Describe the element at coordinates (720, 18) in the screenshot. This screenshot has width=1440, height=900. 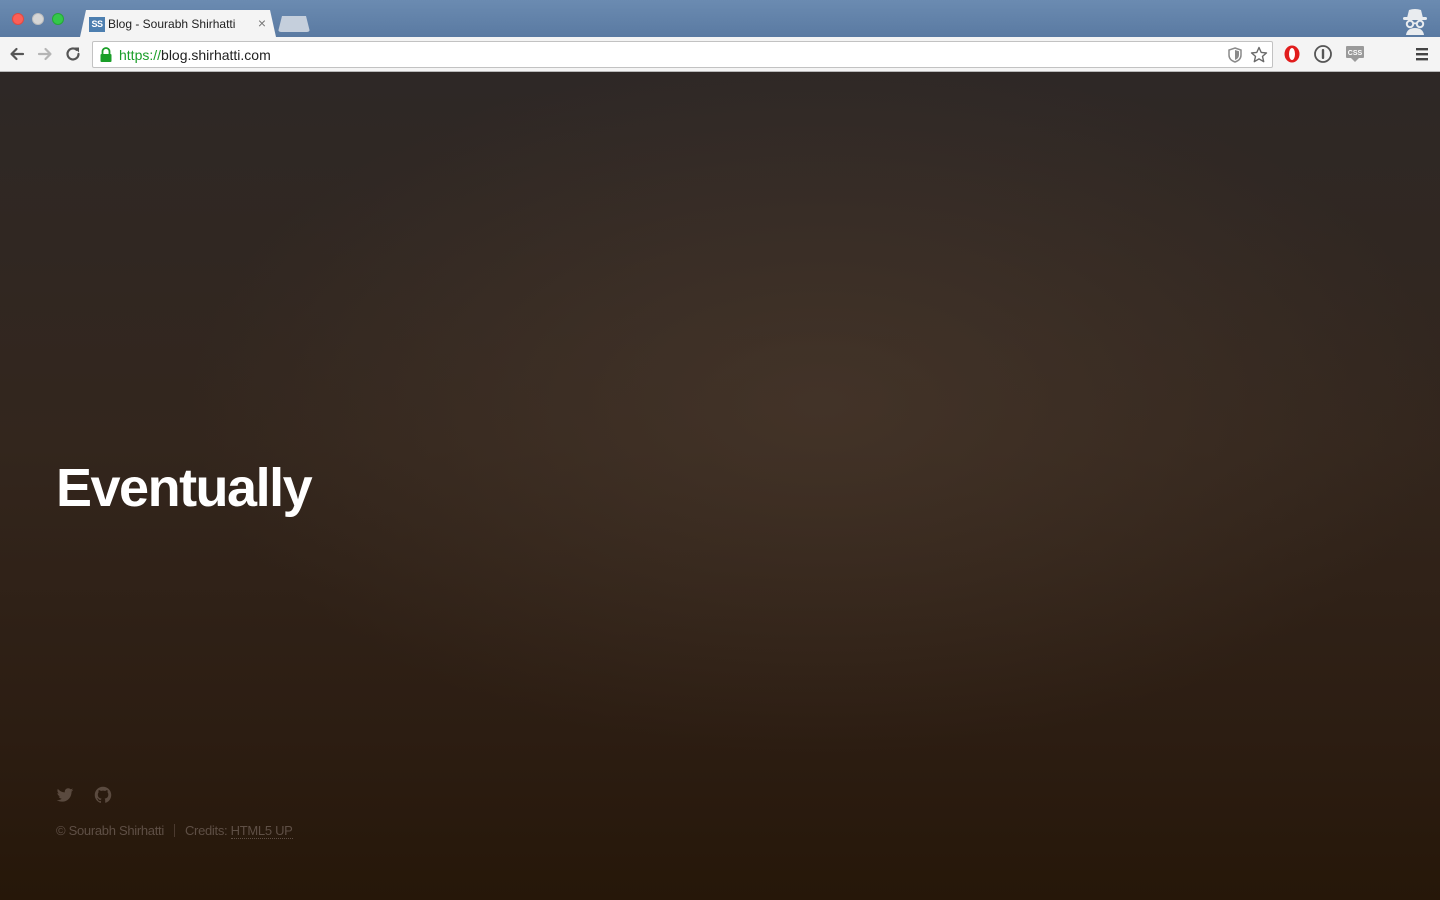
I see `browser-titlebar: SS Blog - Sourabh Shirhatti ×` at that location.